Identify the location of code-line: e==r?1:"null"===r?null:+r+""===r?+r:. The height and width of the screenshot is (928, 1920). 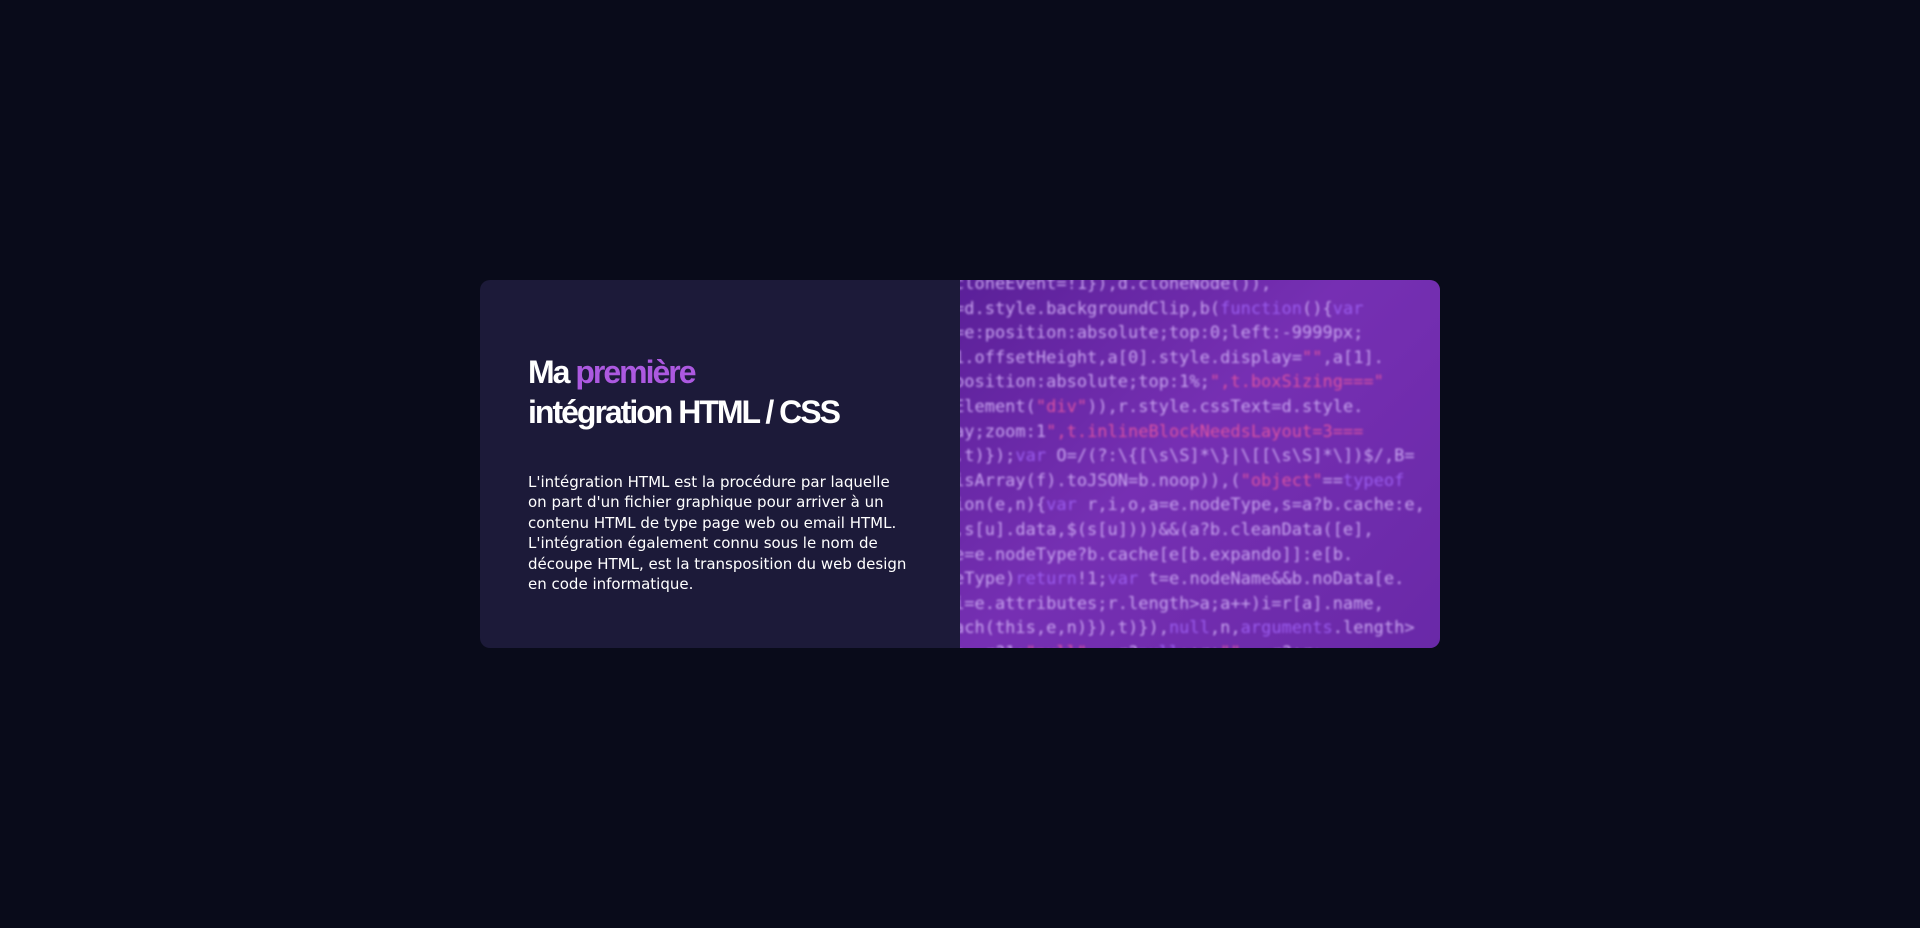
(1200, 644).